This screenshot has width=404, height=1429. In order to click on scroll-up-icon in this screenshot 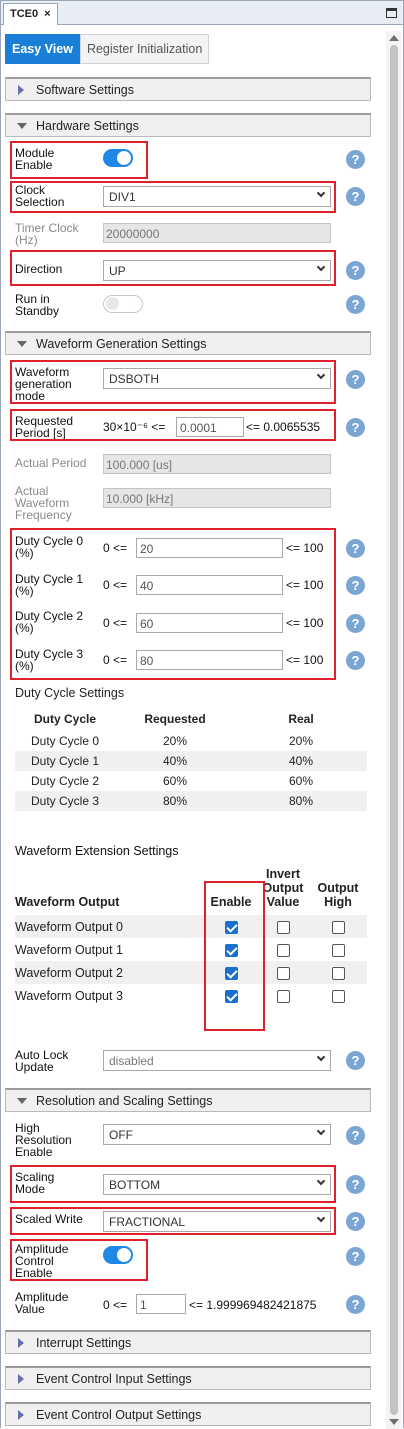, I will do `click(394, 38)`.